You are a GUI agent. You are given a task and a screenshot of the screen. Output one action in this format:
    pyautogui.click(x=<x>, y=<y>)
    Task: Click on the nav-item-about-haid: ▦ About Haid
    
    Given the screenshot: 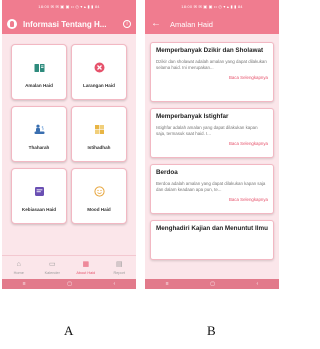 What is the action you would take?
    pyautogui.click(x=86, y=268)
    